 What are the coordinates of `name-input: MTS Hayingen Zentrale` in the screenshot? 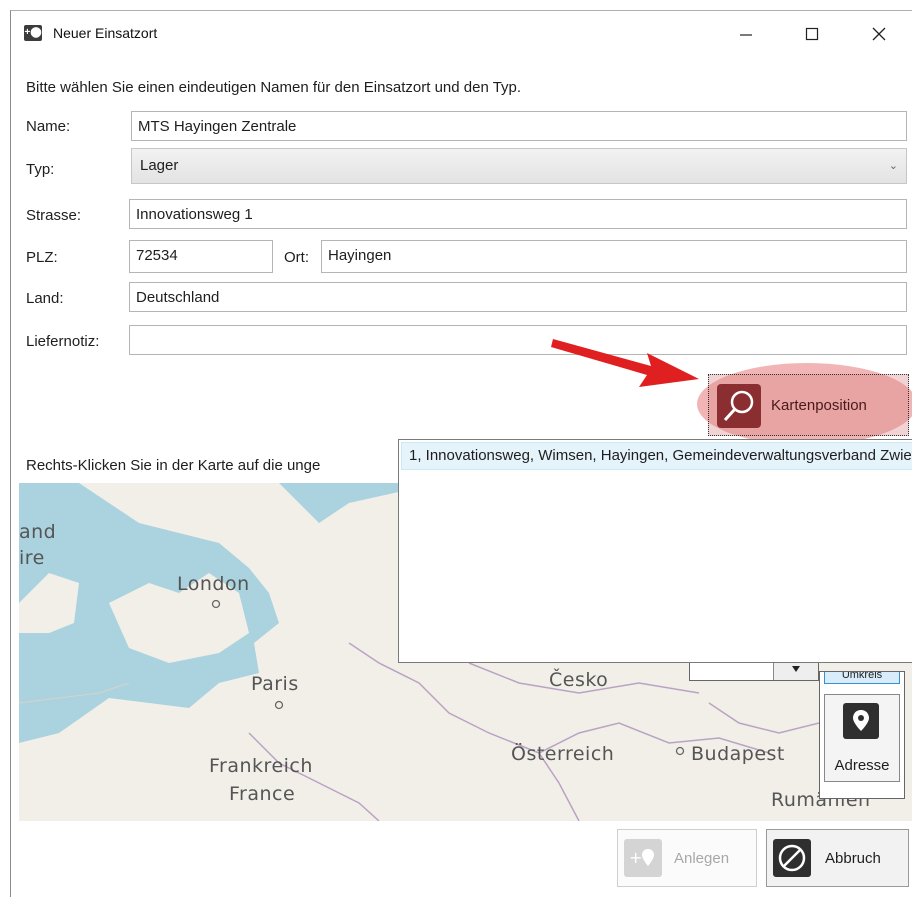 It's located at (519, 126).